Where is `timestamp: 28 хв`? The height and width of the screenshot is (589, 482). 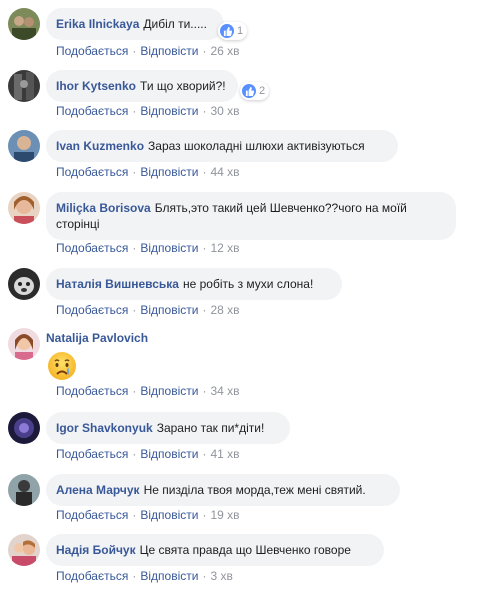
timestamp: 28 хв is located at coordinates (224, 310).